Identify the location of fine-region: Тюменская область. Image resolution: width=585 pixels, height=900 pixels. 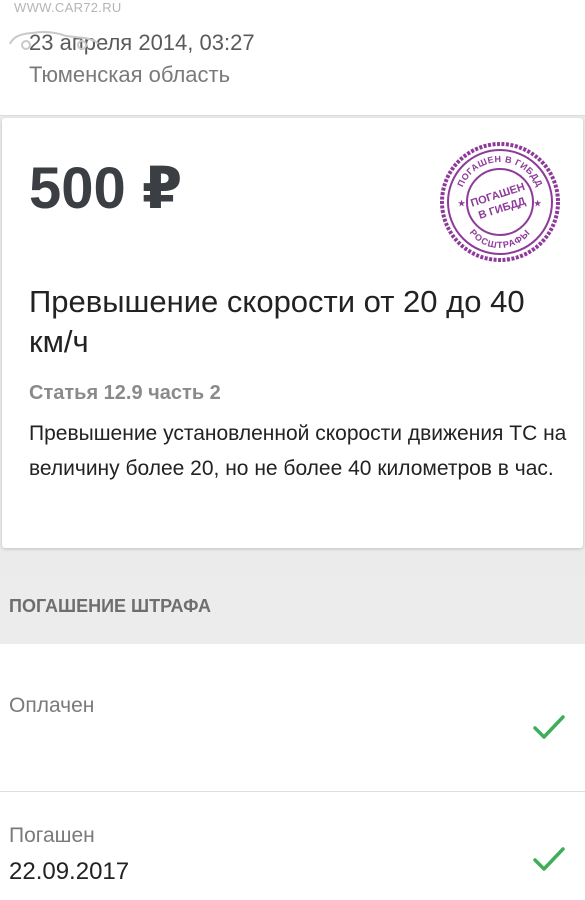
(130, 74).